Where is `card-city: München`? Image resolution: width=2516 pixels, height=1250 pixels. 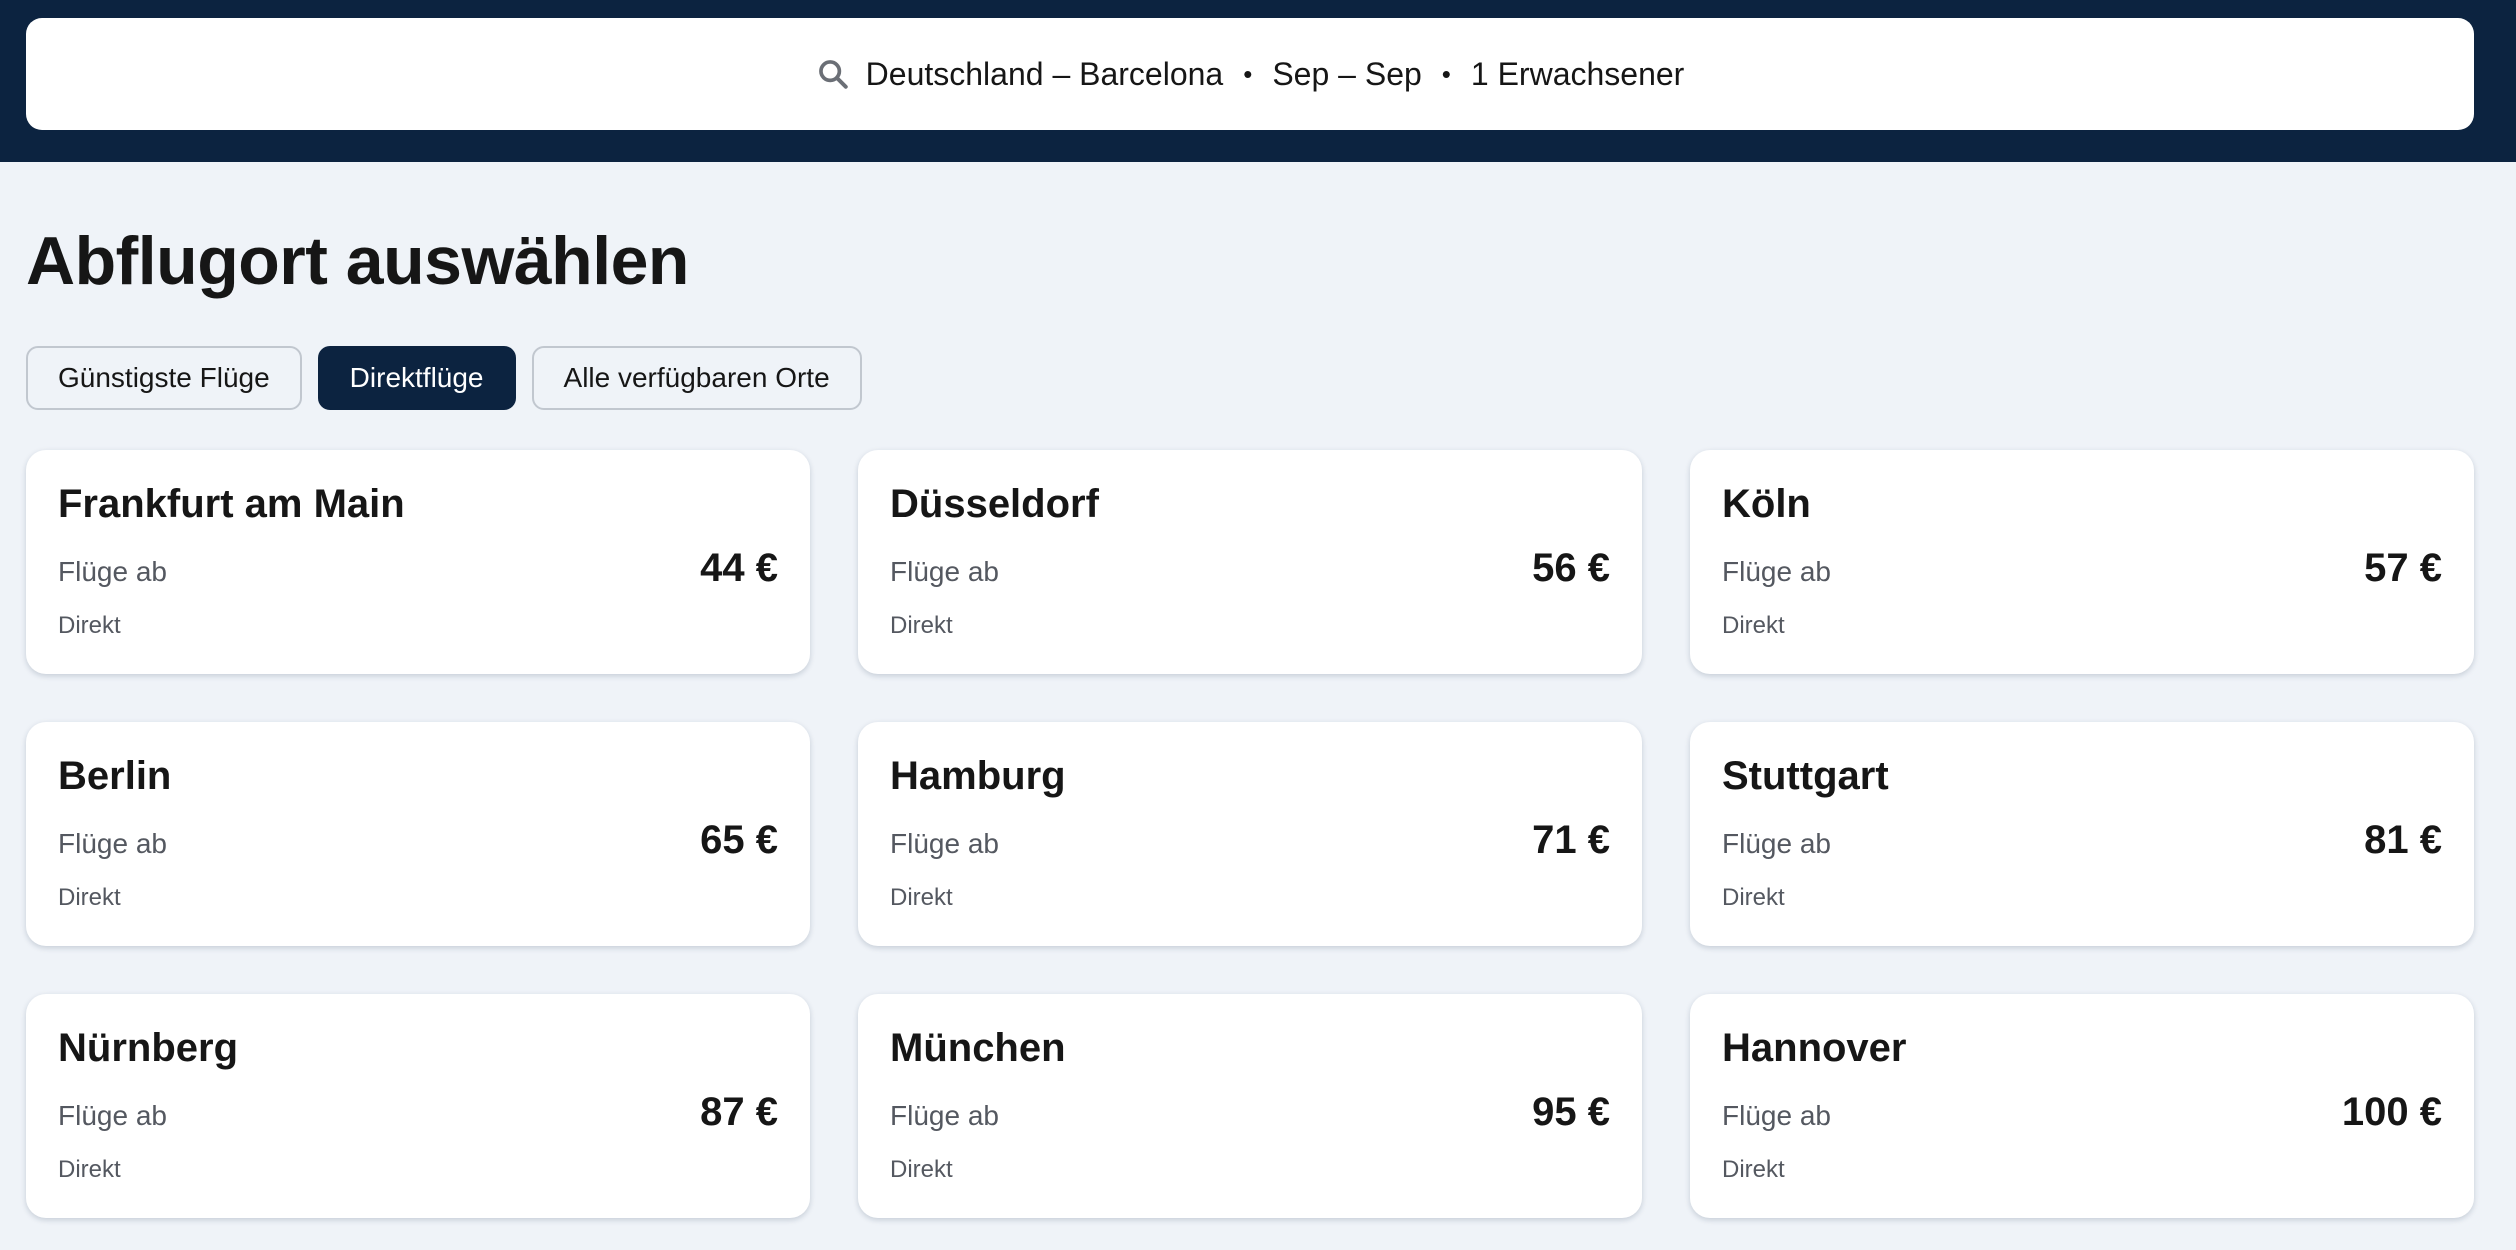
card-city: München is located at coordinates (978, 1048).